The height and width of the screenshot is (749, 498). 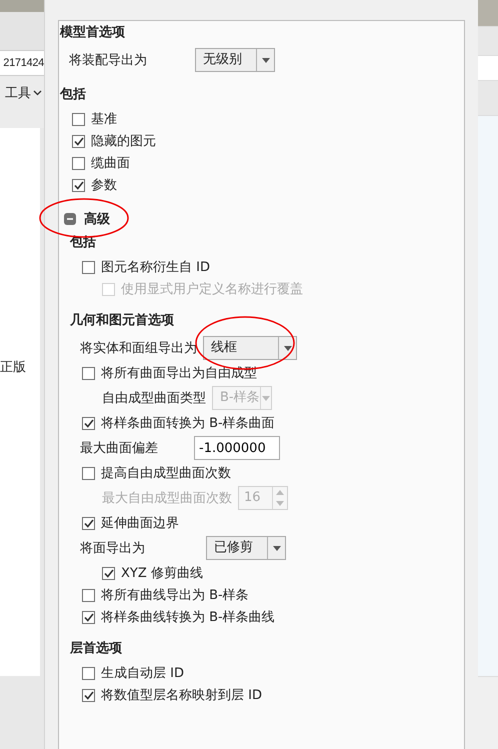 What do you see at coordinates (181, 695) in the screenshot?
I see `checkbox-label: 将数值型层名称映射到层 ID` at bounding box center [181, 695].